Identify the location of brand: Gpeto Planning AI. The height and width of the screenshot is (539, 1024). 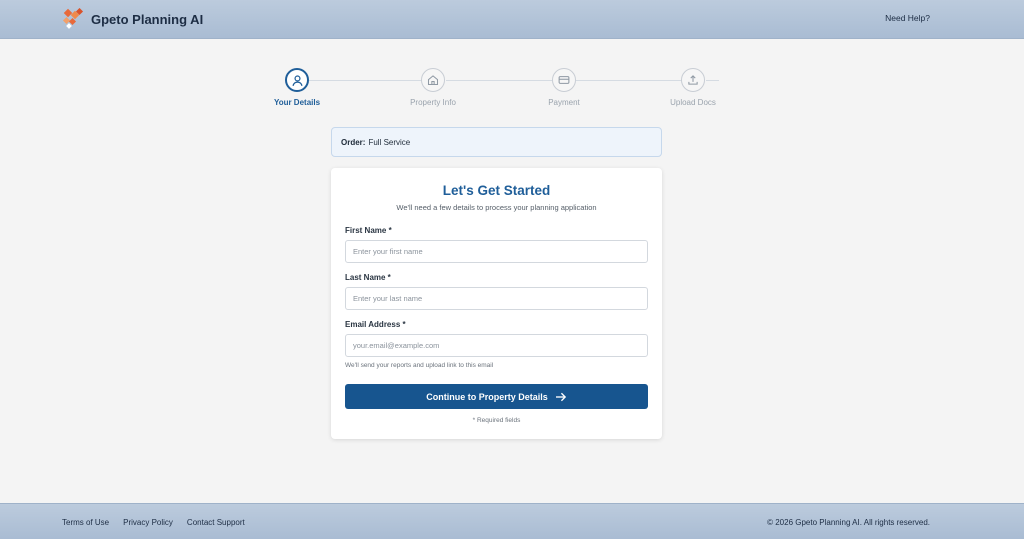
(132, 19).